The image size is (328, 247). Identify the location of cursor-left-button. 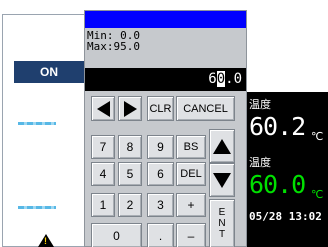
(103, 108).